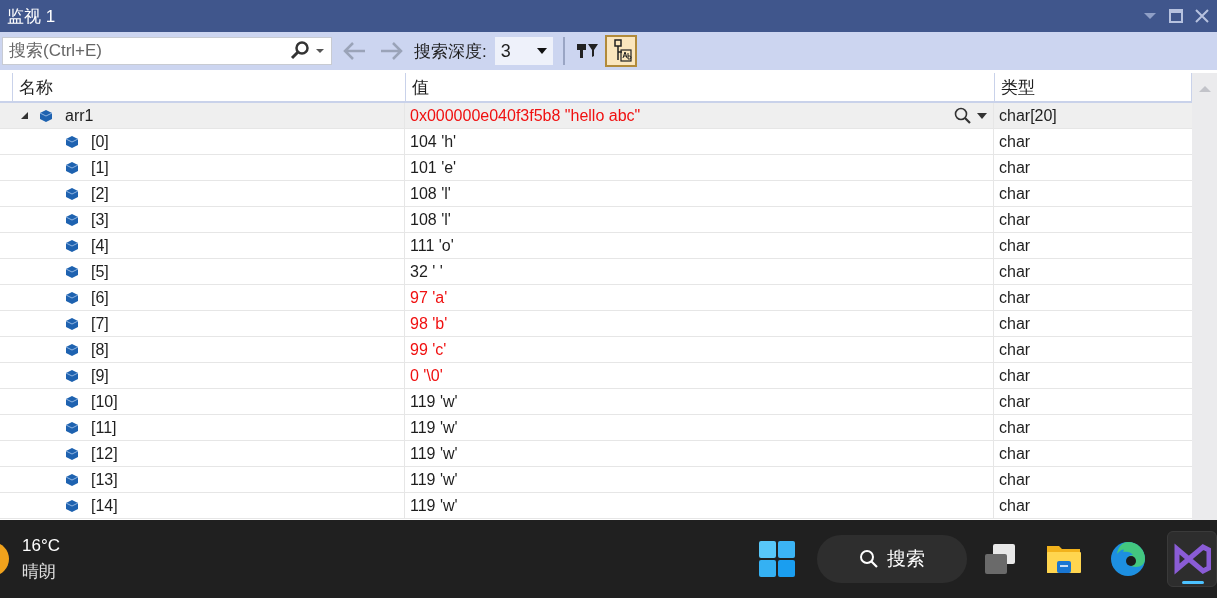 This screenshot has height=598, width=1217. What do you see at coordinates (434, 141) in the screenshot?
I see `variable-value: 104 'h'` at bounding box center [434, 141].